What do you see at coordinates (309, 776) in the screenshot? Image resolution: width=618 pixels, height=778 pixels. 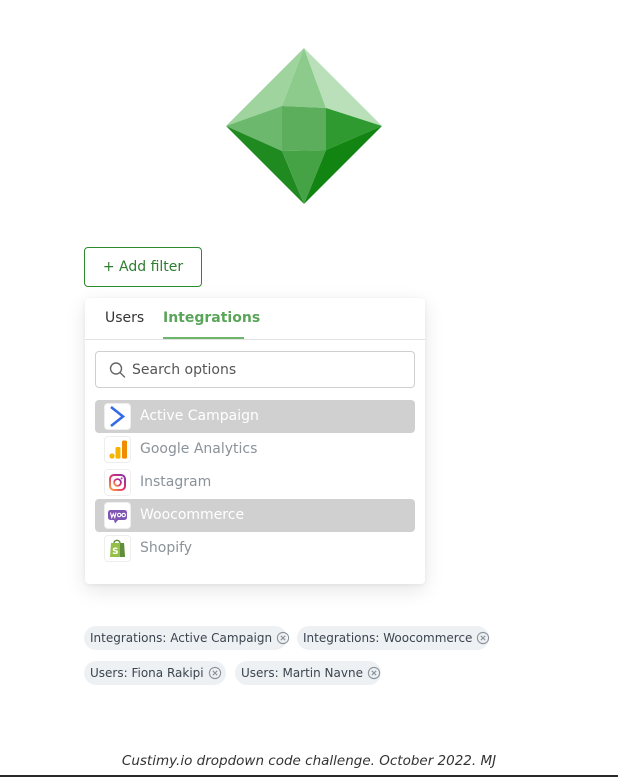 I see `bottom-divider` at bounding box center [309, 776].